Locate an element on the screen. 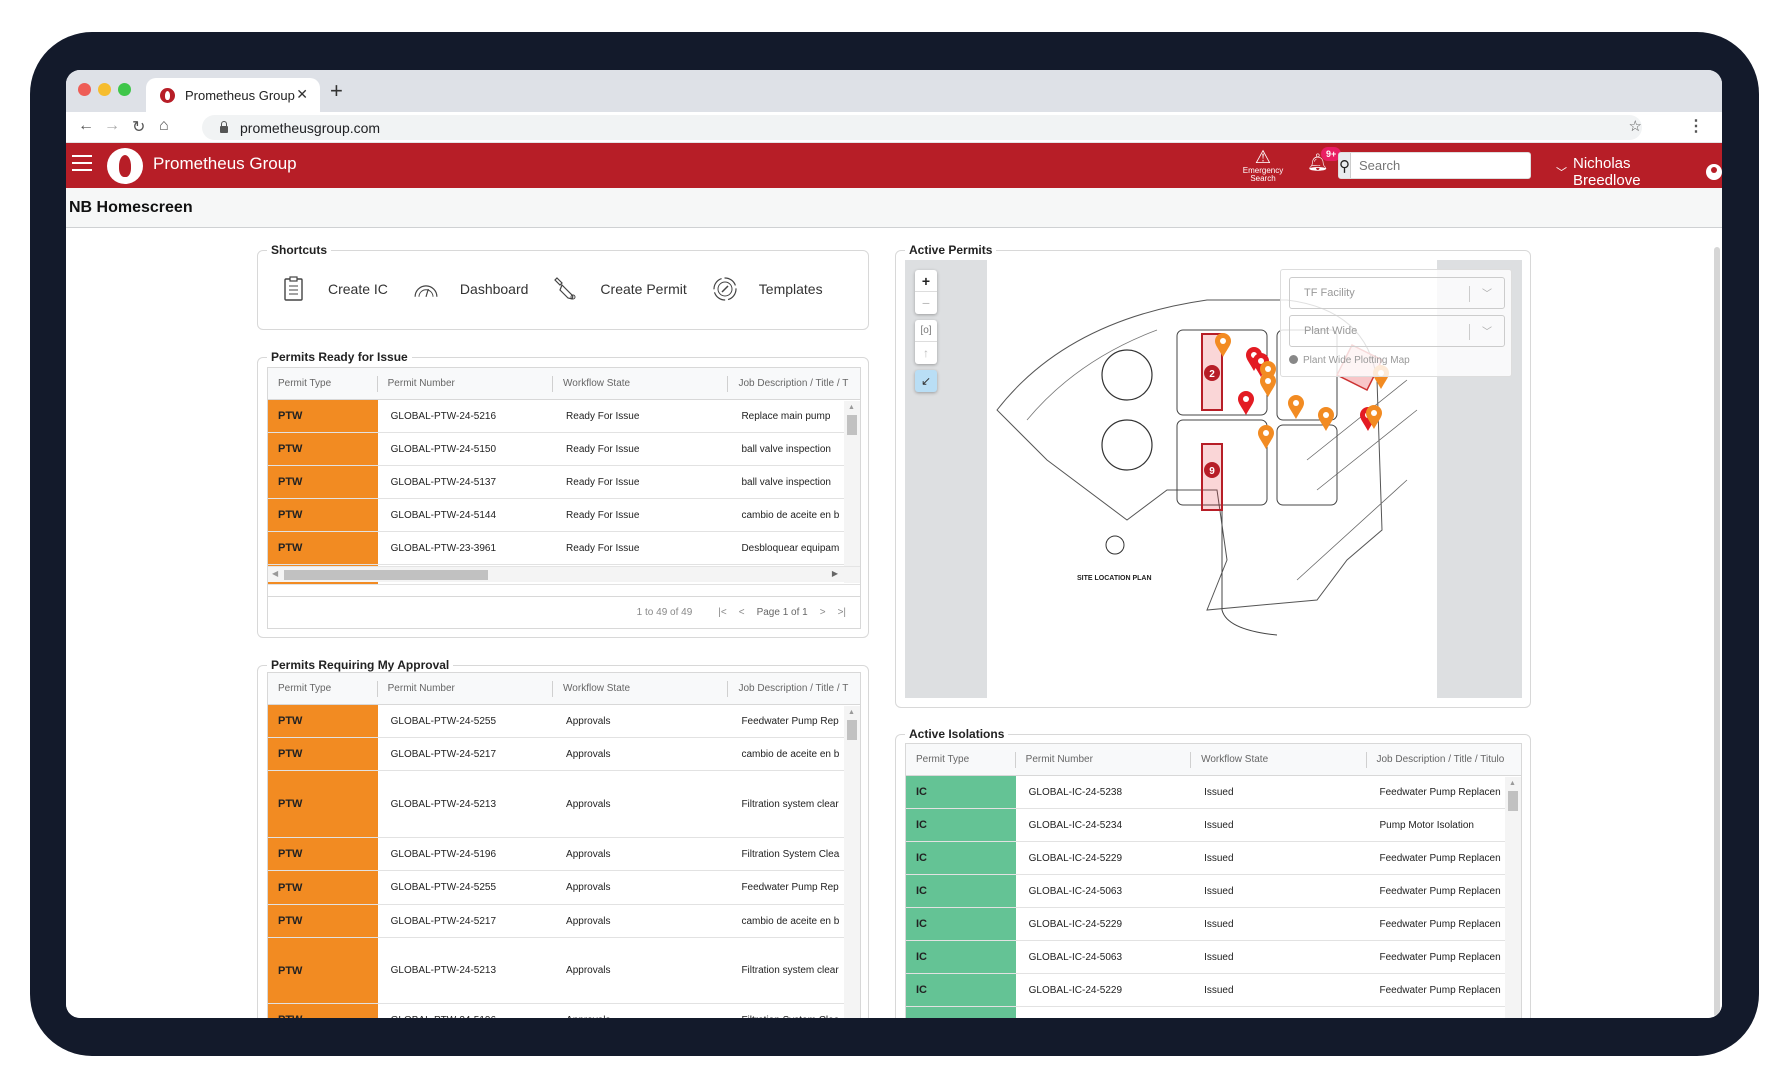 This screenshot has height=1088, width=1787. reload-icon: ↻ is located at coordinates (138, 127).